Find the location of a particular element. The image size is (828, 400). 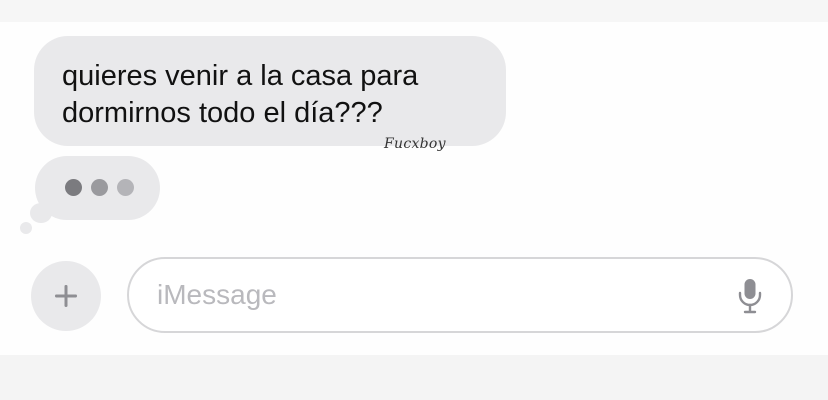

add-attachment-button is located at coordinates (66, 296).